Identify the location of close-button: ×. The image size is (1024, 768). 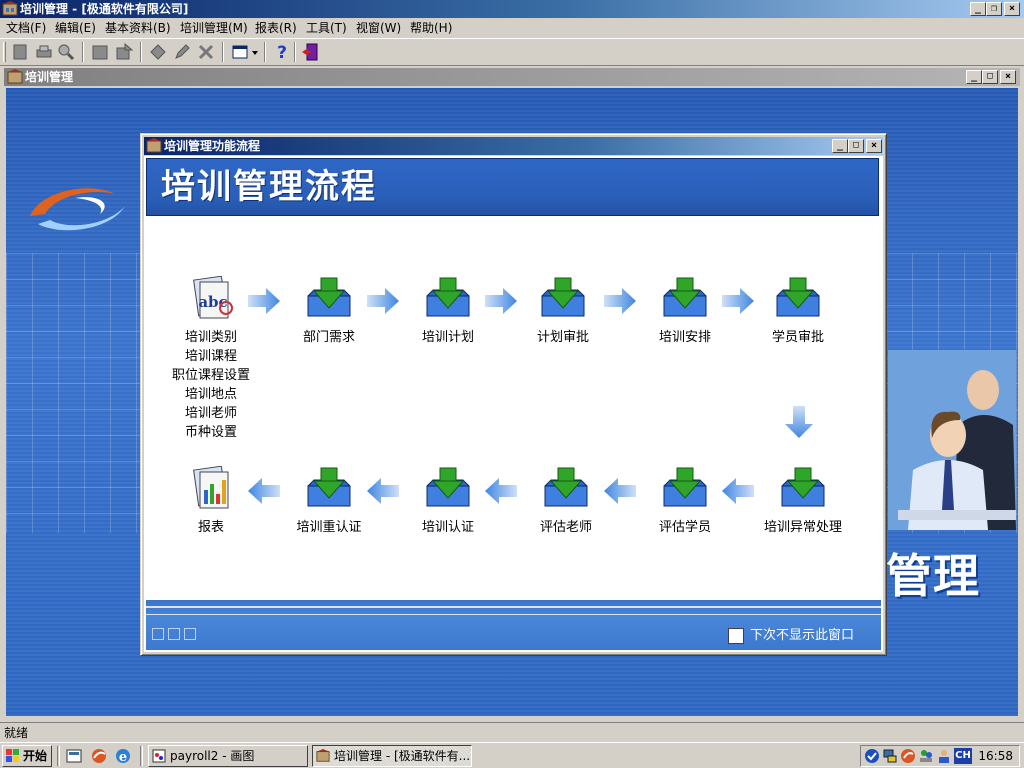
(1012, 9).